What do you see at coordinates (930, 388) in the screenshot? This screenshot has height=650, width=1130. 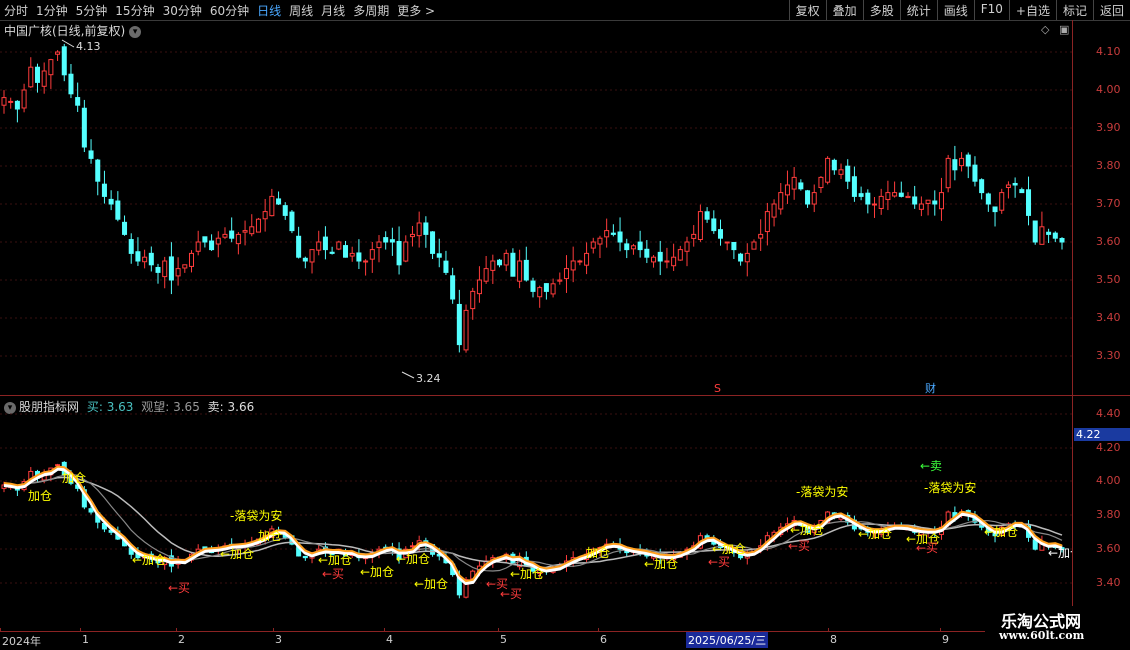 I see `marker-cai: 财` at bounding box center [930, 388].